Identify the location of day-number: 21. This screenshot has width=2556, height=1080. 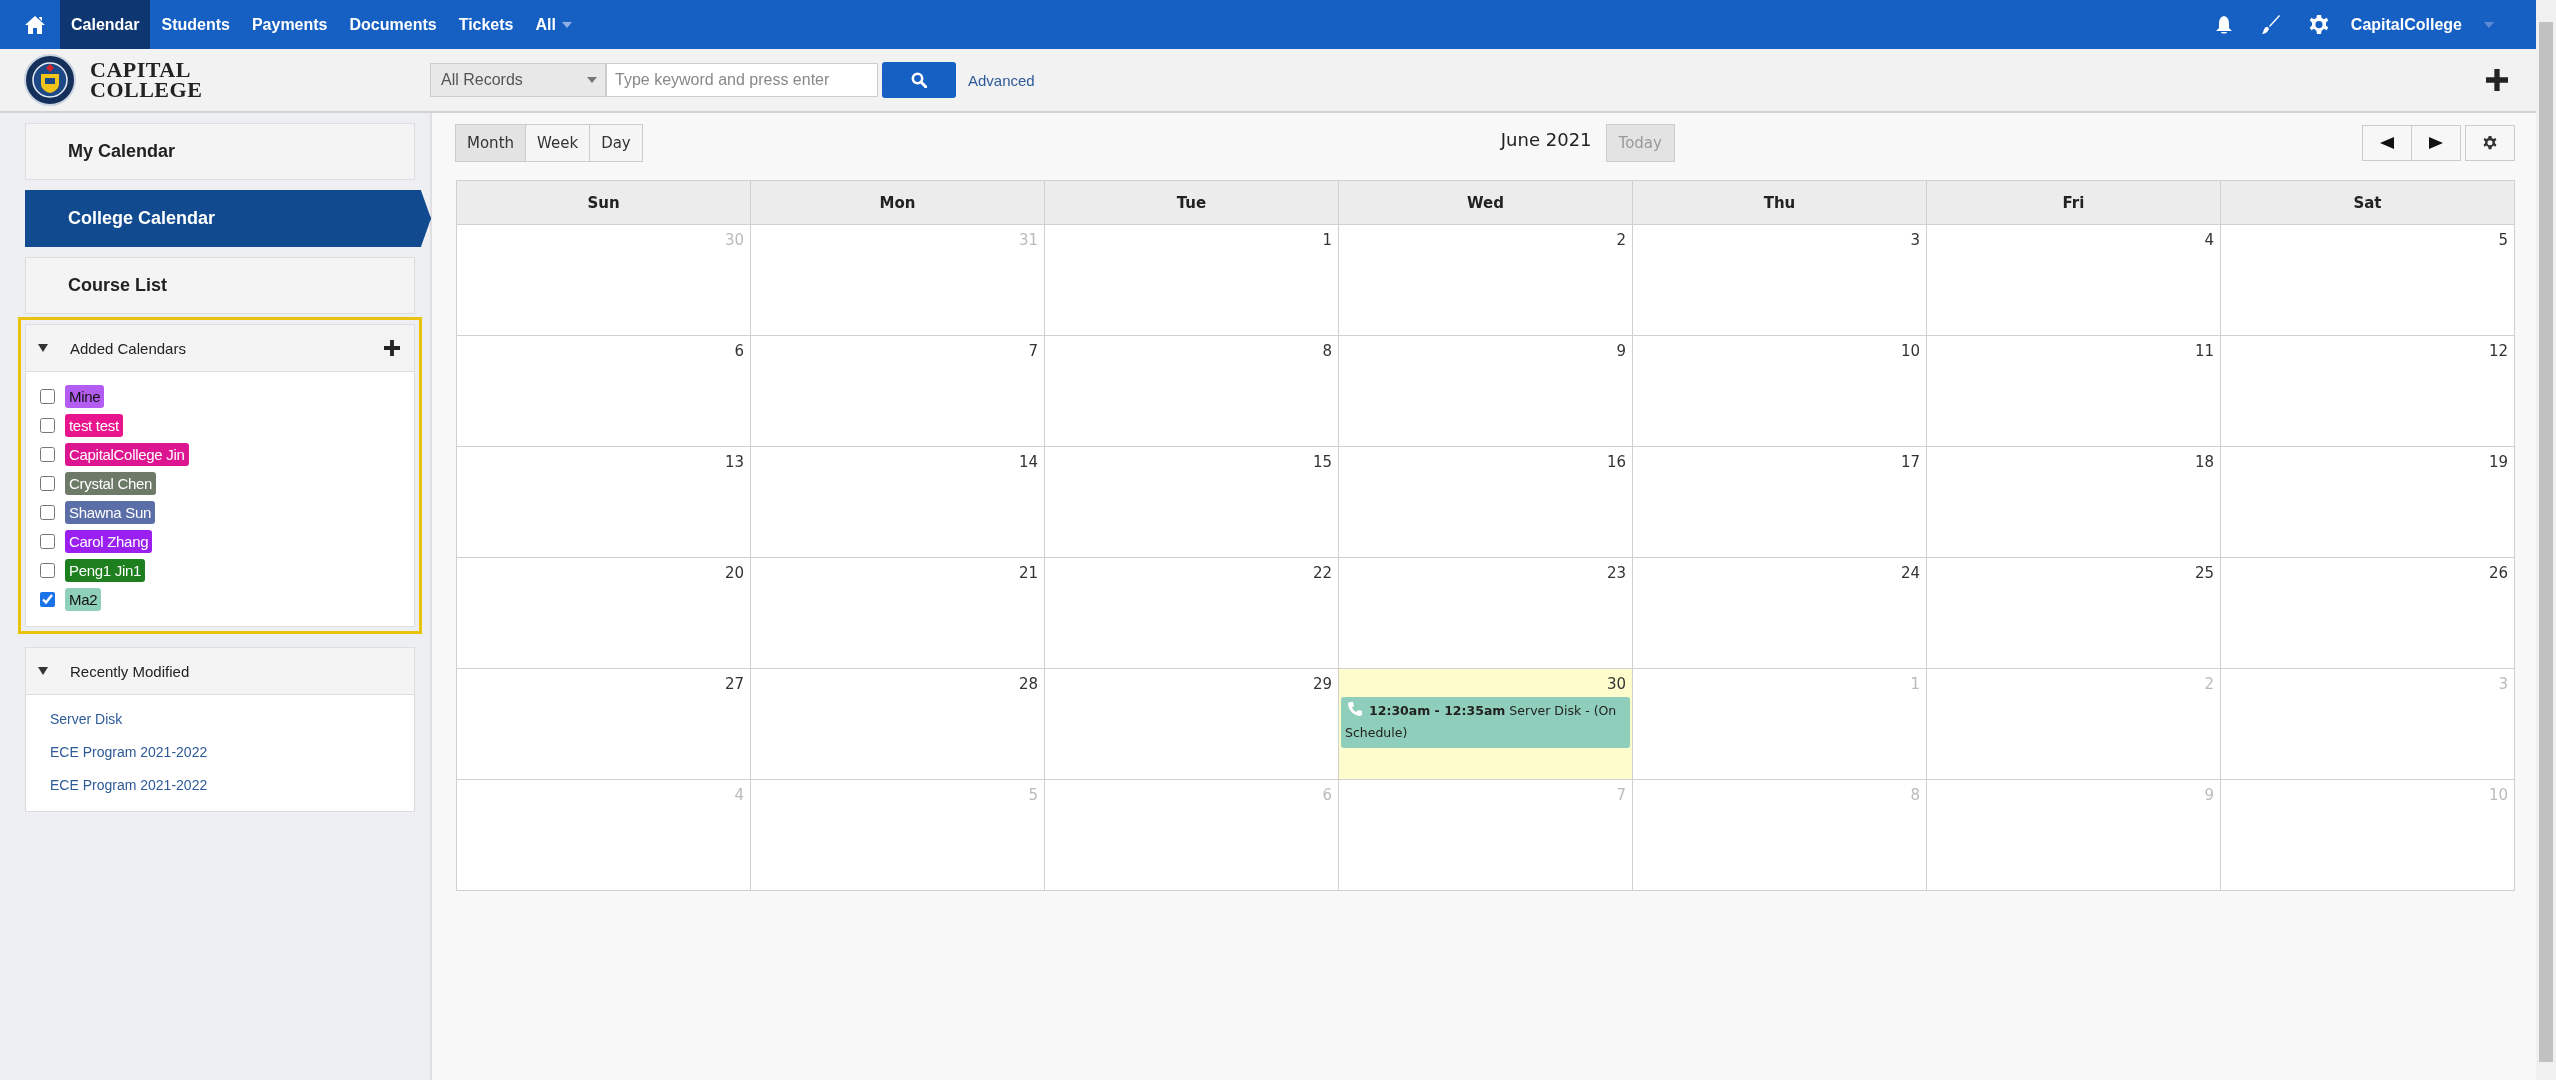
(1028, 572).